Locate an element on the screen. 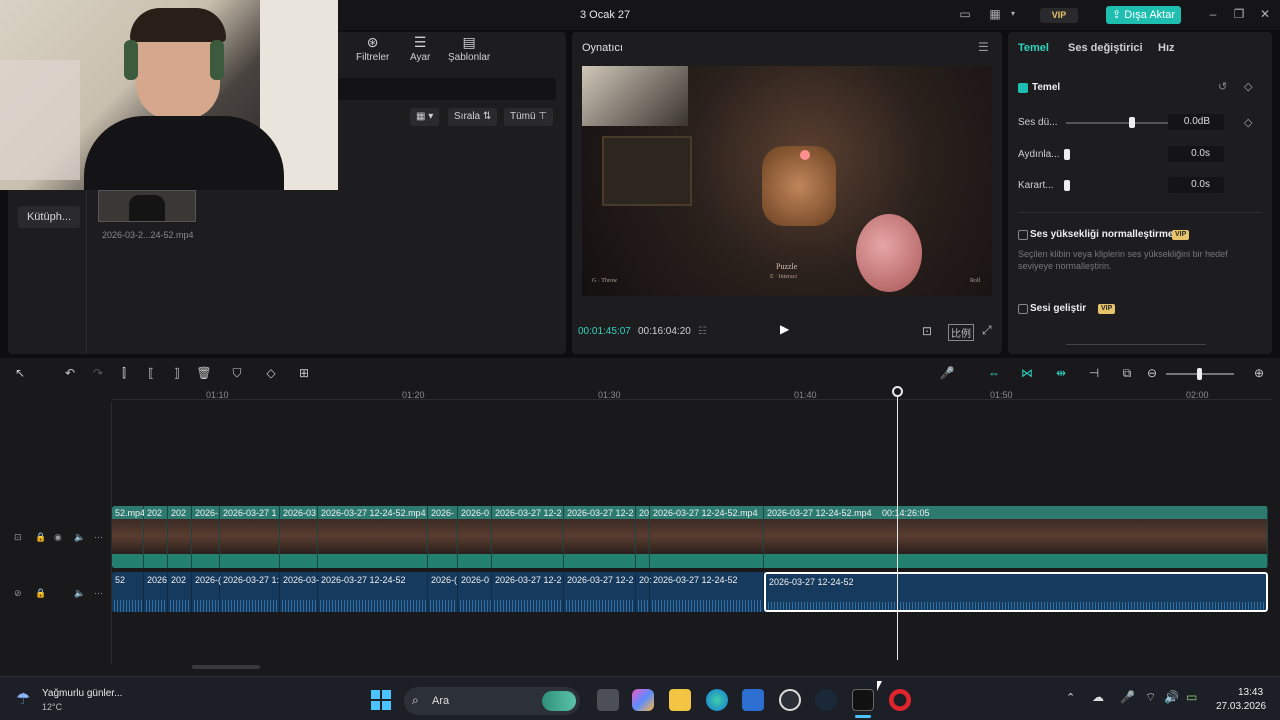  zoom-in-icon: ⊕ is located at coordinates (1259, 373).